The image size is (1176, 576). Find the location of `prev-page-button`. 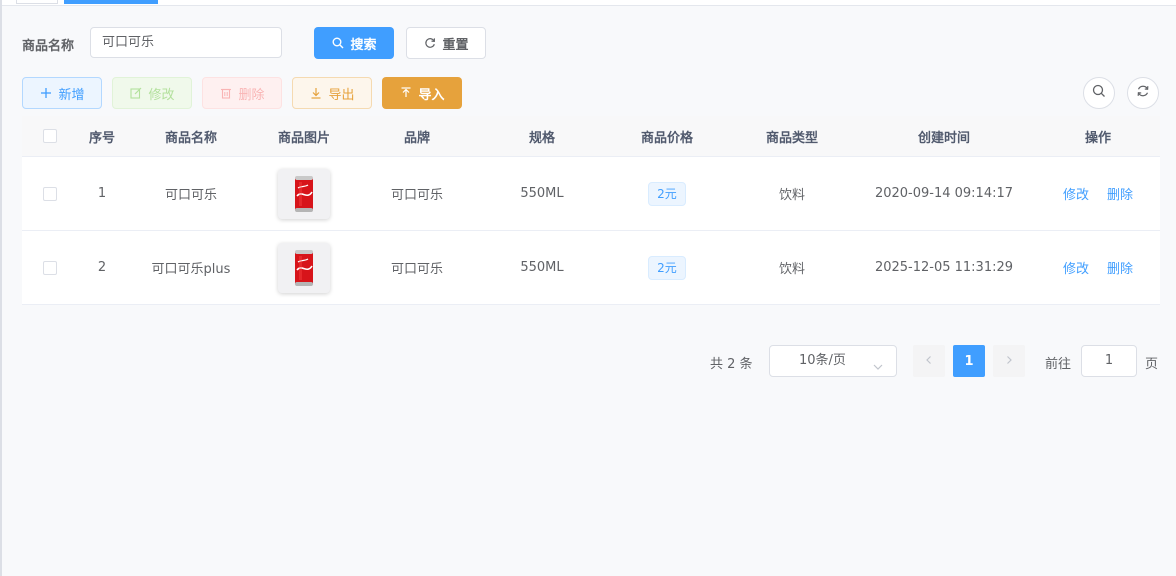

prev-page-button is located at coordinates (929, 361).